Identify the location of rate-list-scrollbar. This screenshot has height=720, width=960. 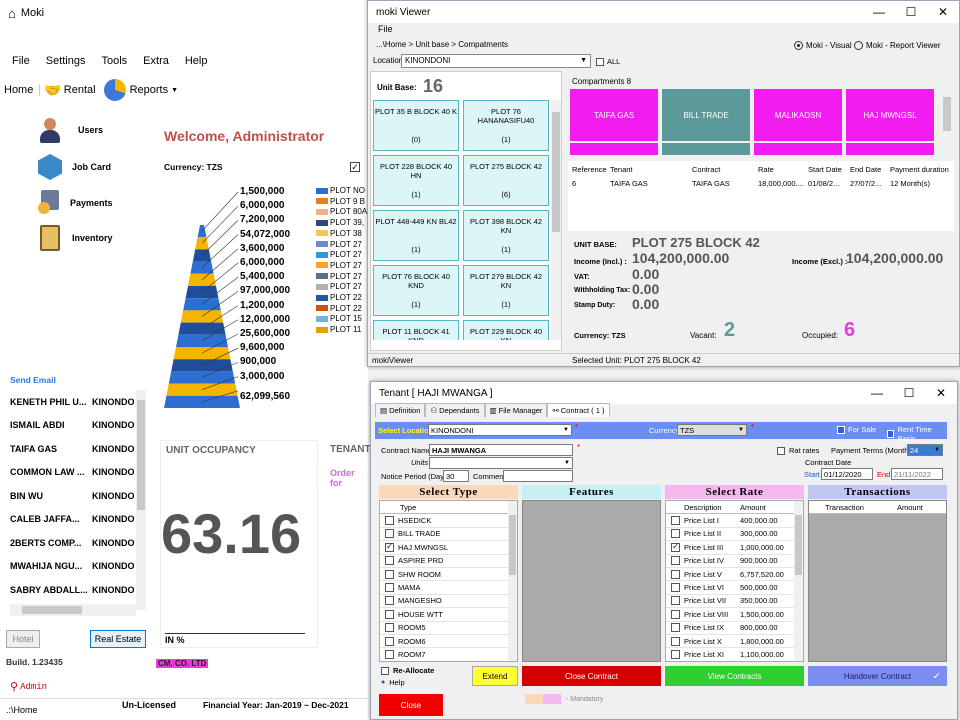
(798, 581).